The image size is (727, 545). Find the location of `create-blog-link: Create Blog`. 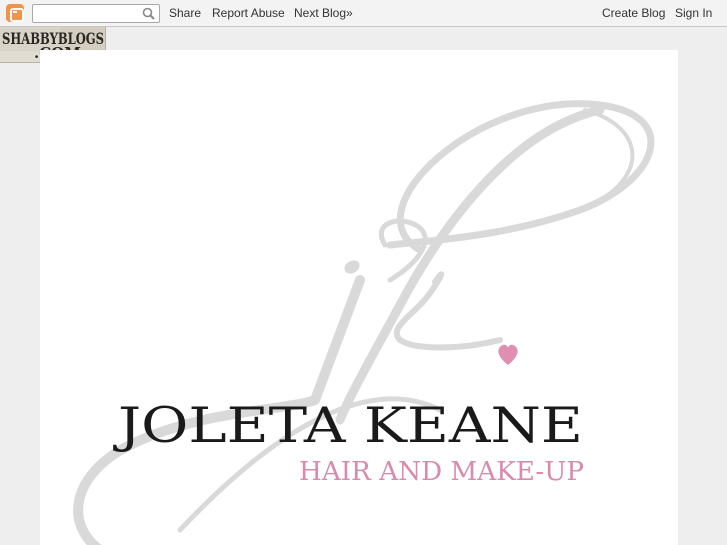

create-blog-link: Create Blog is located at coordinates (633, 13).